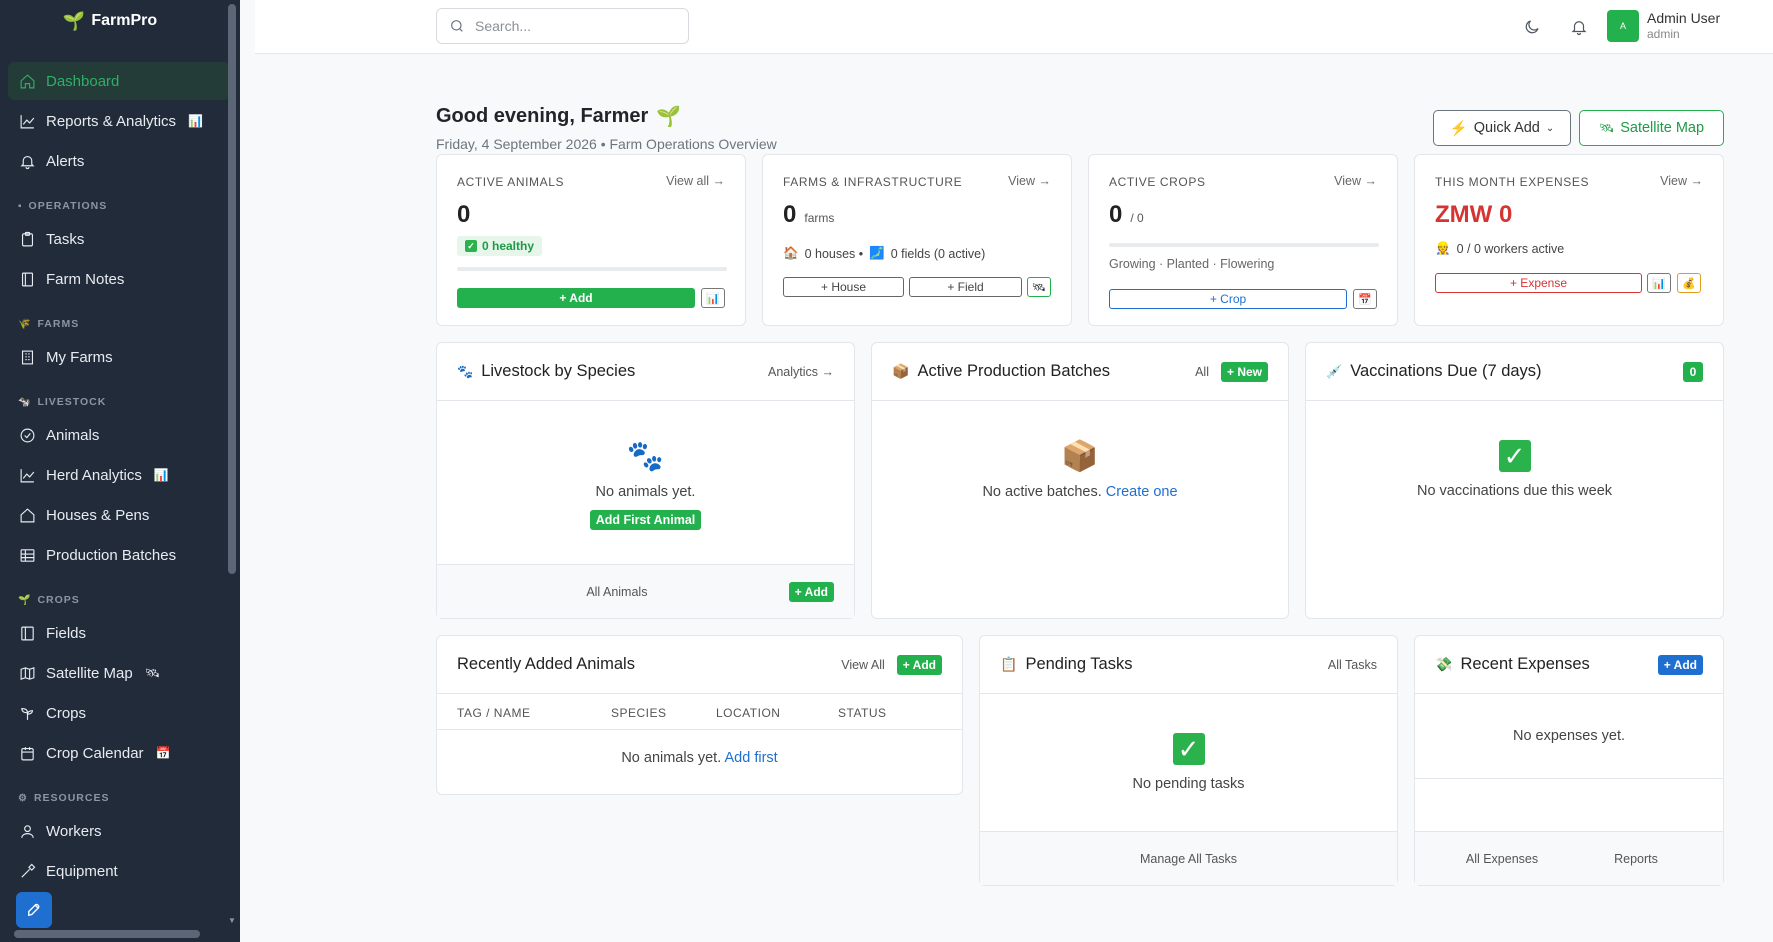 The width and height of the screenshot is (1773, 942). What do you see at coordinates (27, 357) in the screenshot?
I see `building-icon` at bounding box center [27, 357].